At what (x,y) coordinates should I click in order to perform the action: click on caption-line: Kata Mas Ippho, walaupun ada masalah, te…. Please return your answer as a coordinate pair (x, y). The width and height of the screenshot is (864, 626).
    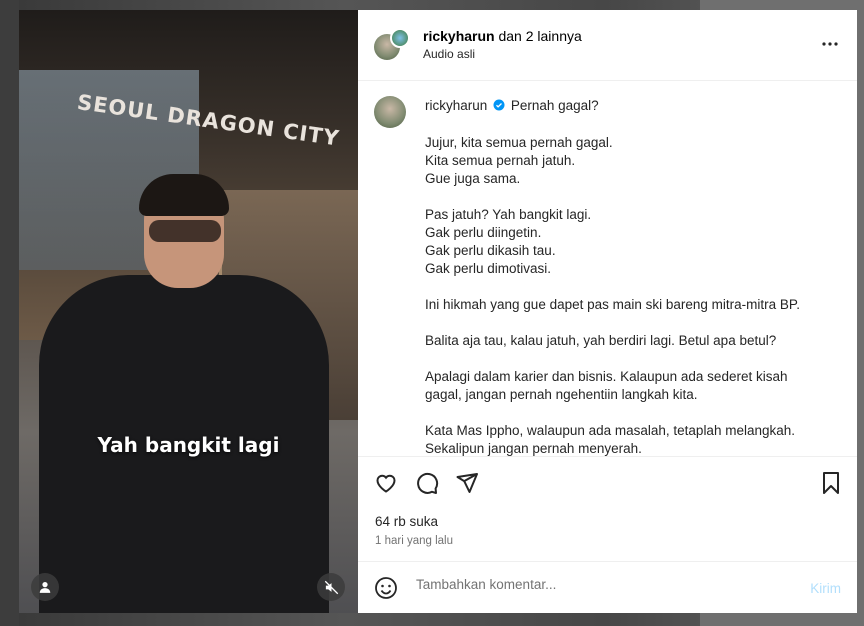
    Looking at the image, I should click on (610, 430).